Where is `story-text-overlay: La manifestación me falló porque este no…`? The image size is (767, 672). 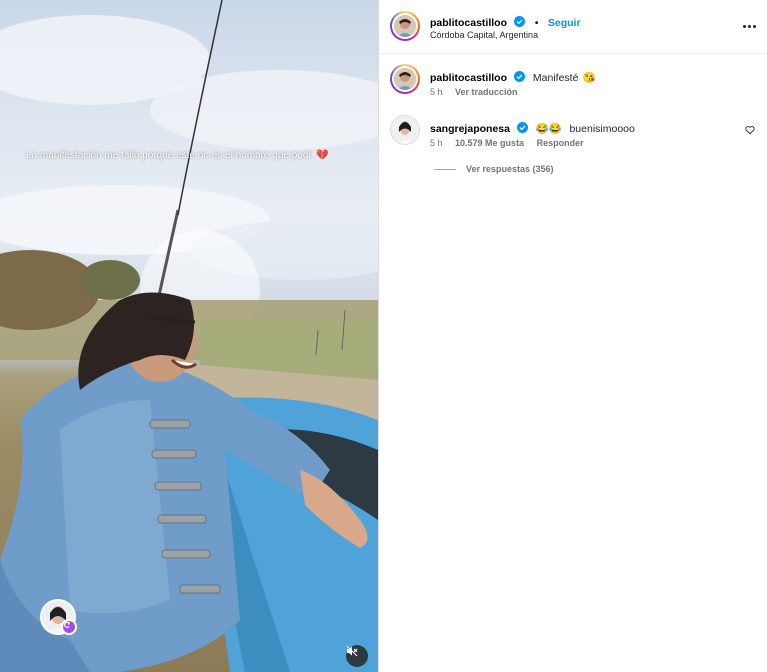 story-text-overlay: La manifestación me falló porque este no… is located at coordinates (191, 155).